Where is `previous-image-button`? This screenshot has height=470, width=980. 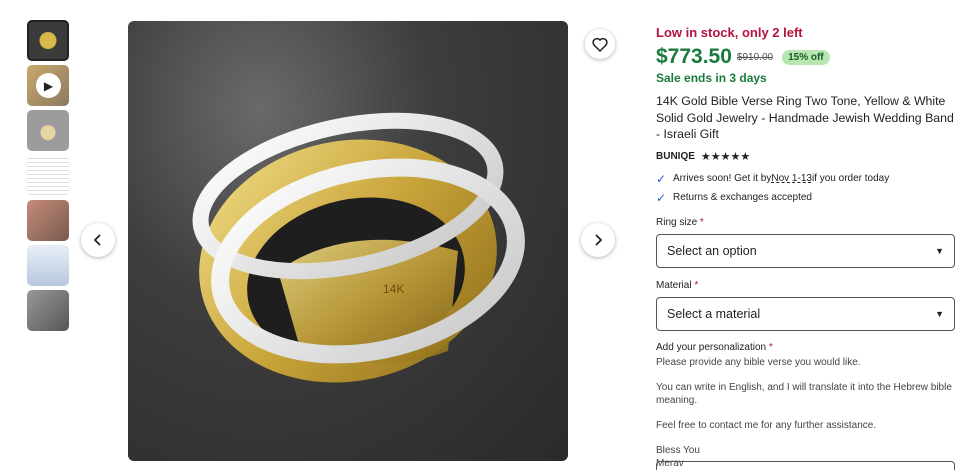 previous-image-button is located at coordinates (98, 240).